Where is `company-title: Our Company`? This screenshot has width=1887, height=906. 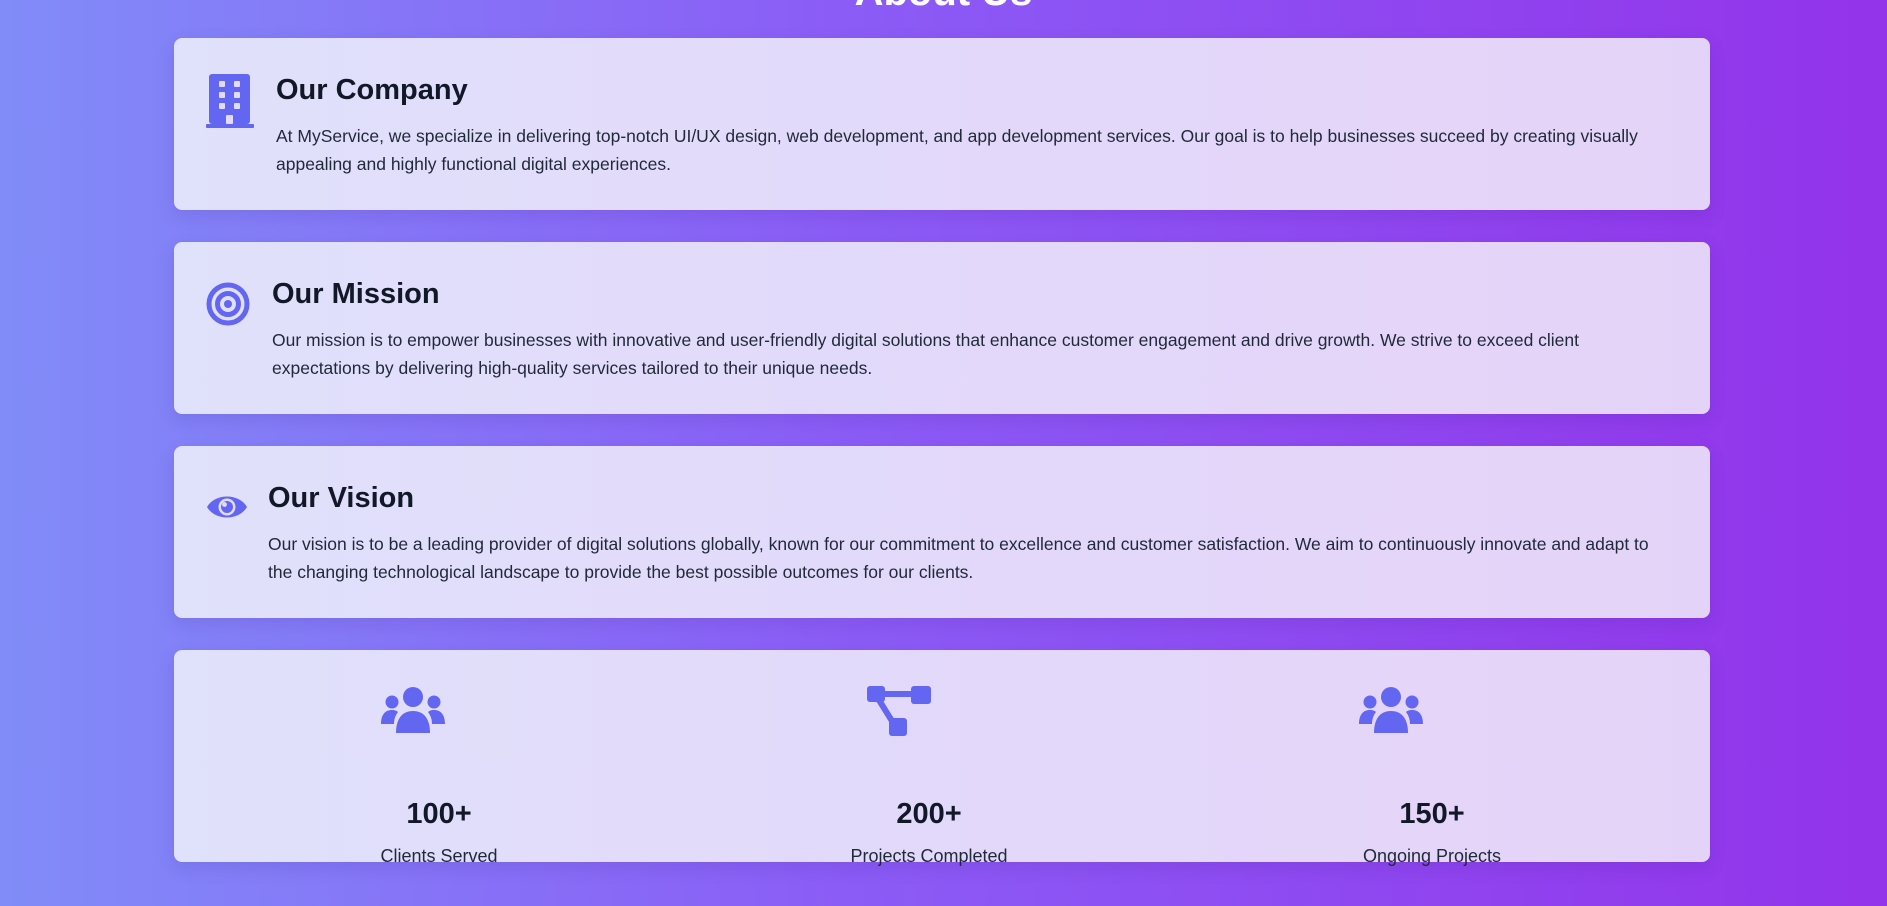
company-title: Our Company is located at coordinates (372, 90).